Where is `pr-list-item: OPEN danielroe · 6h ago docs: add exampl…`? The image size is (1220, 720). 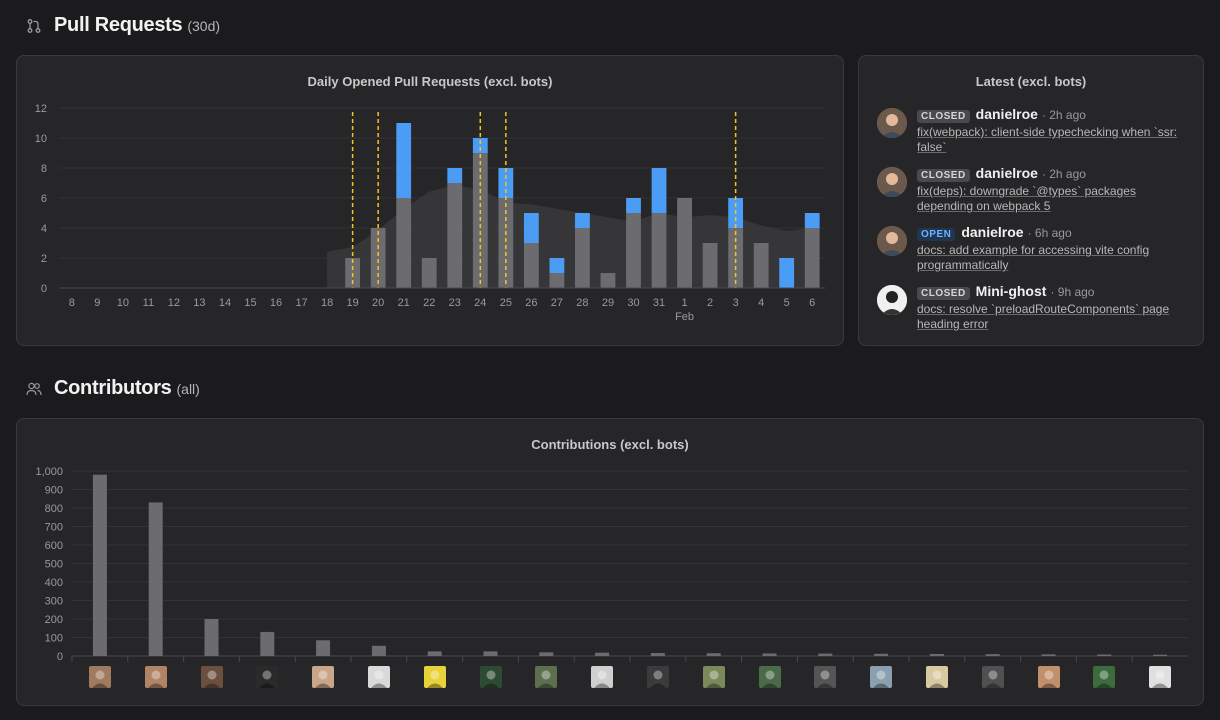 pr-list-item: OPEN danielroe · 6h ago docs: add exampl… is located at coordinates (1033, 250).